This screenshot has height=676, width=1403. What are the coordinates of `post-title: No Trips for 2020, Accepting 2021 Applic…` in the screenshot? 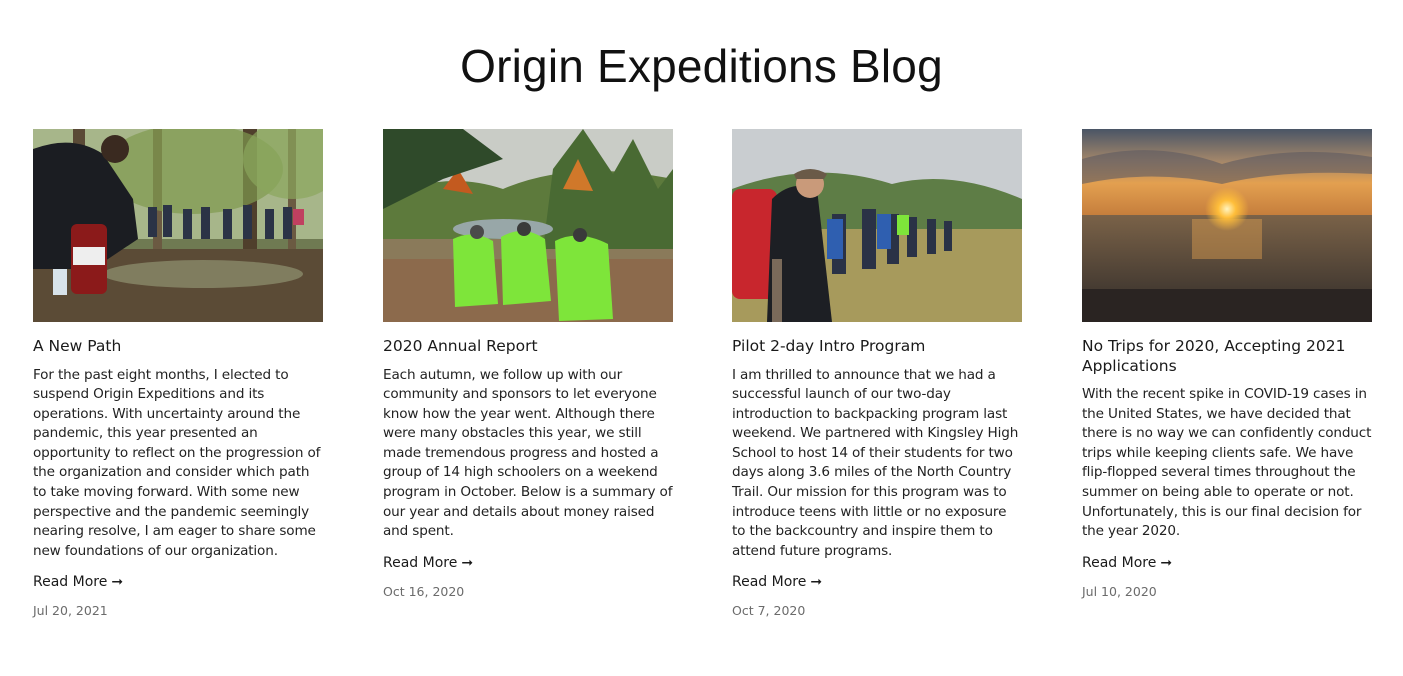 It's located at (1227, 356).